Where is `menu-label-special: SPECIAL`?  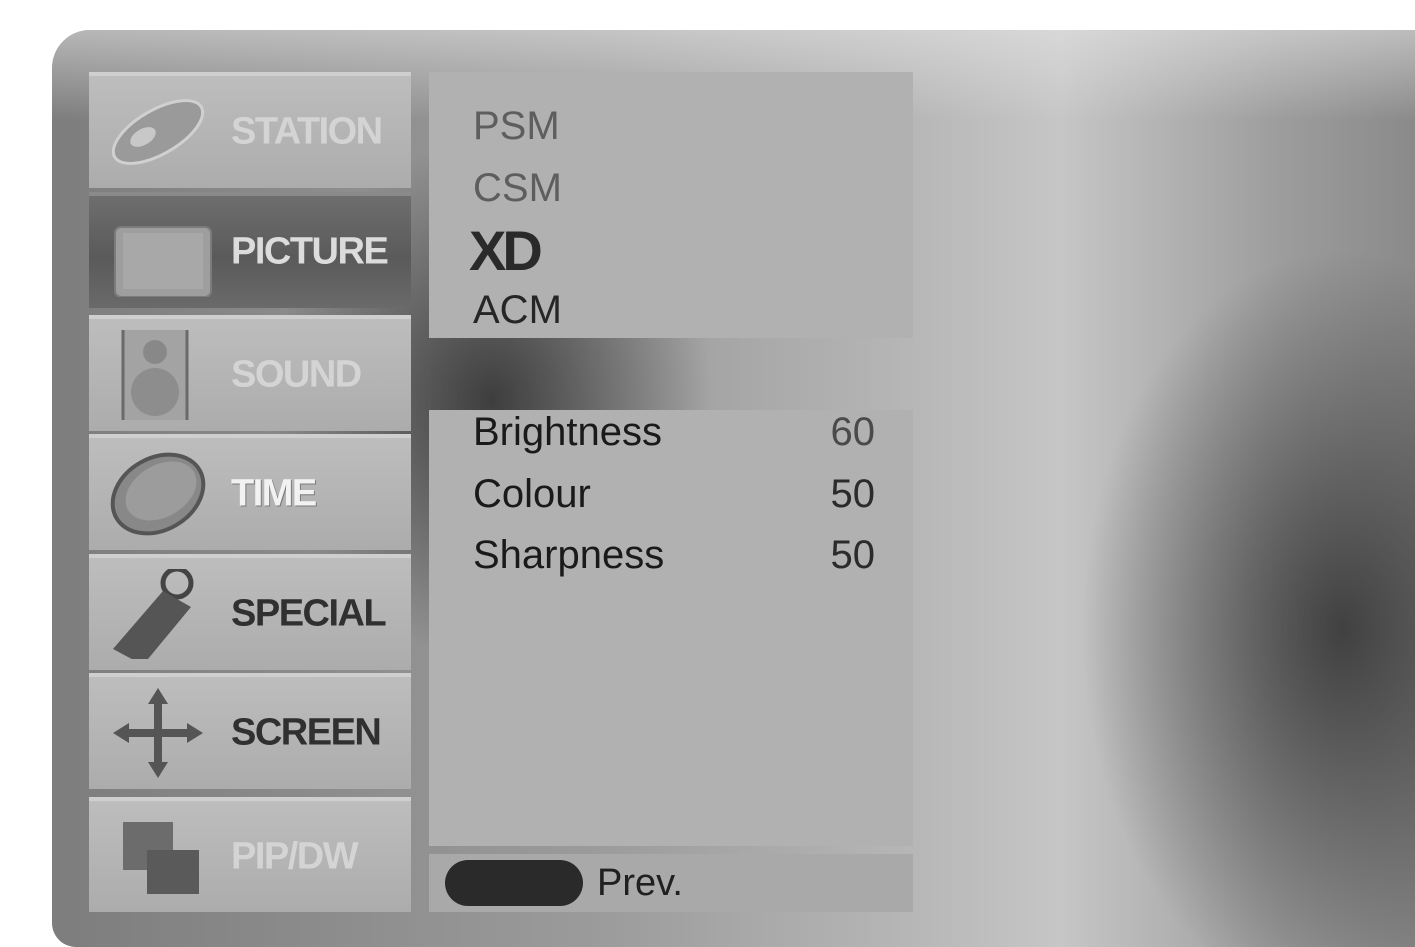
menu-label-special: SPECIAL is located at coordinates (309, 613).